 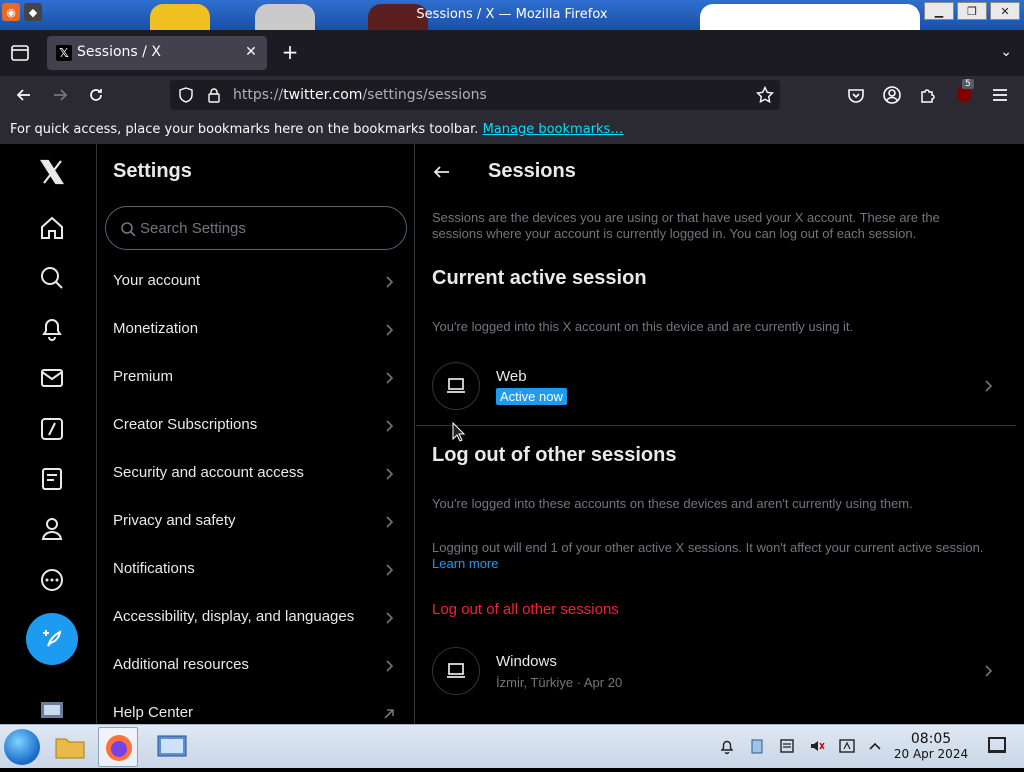 What do you see at coordinates (964, 92) in the screenshot?
I see `ublock-extension-icon: 5` at bounding box center [964, 92].